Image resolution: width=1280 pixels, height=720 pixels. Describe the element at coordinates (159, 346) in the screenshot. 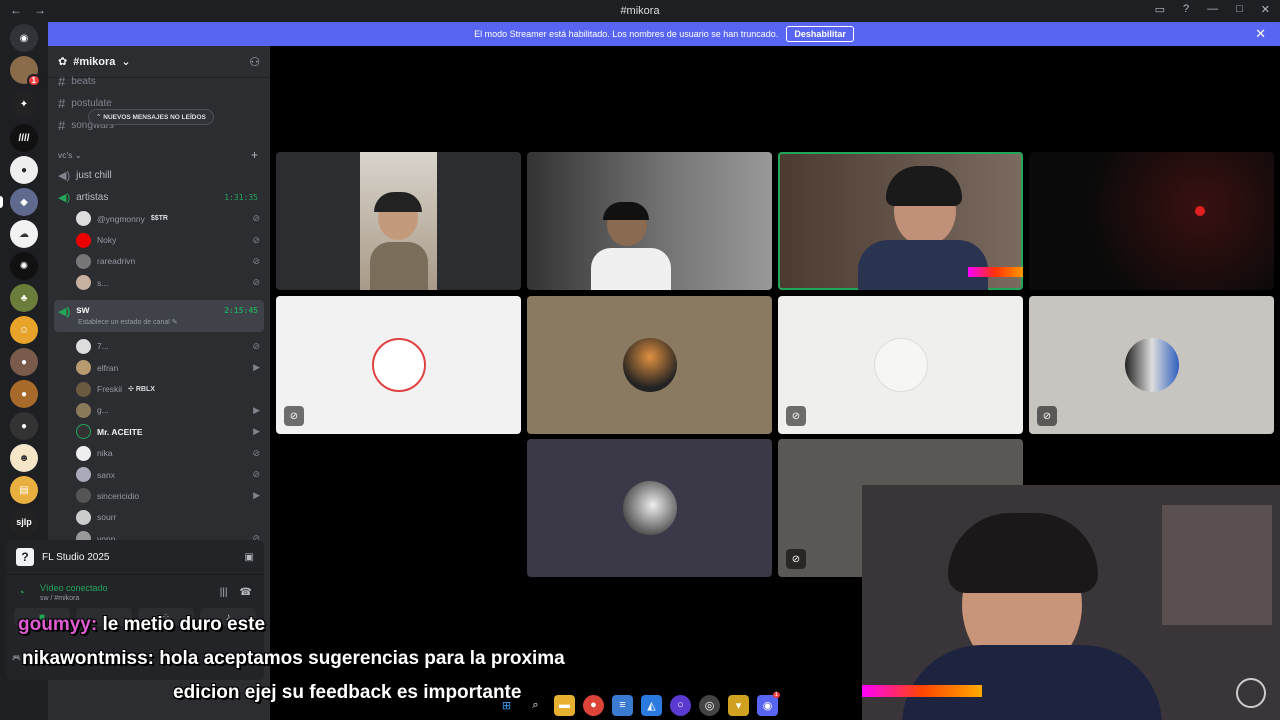

I see `voice-user: 7... ⊘` at that location.